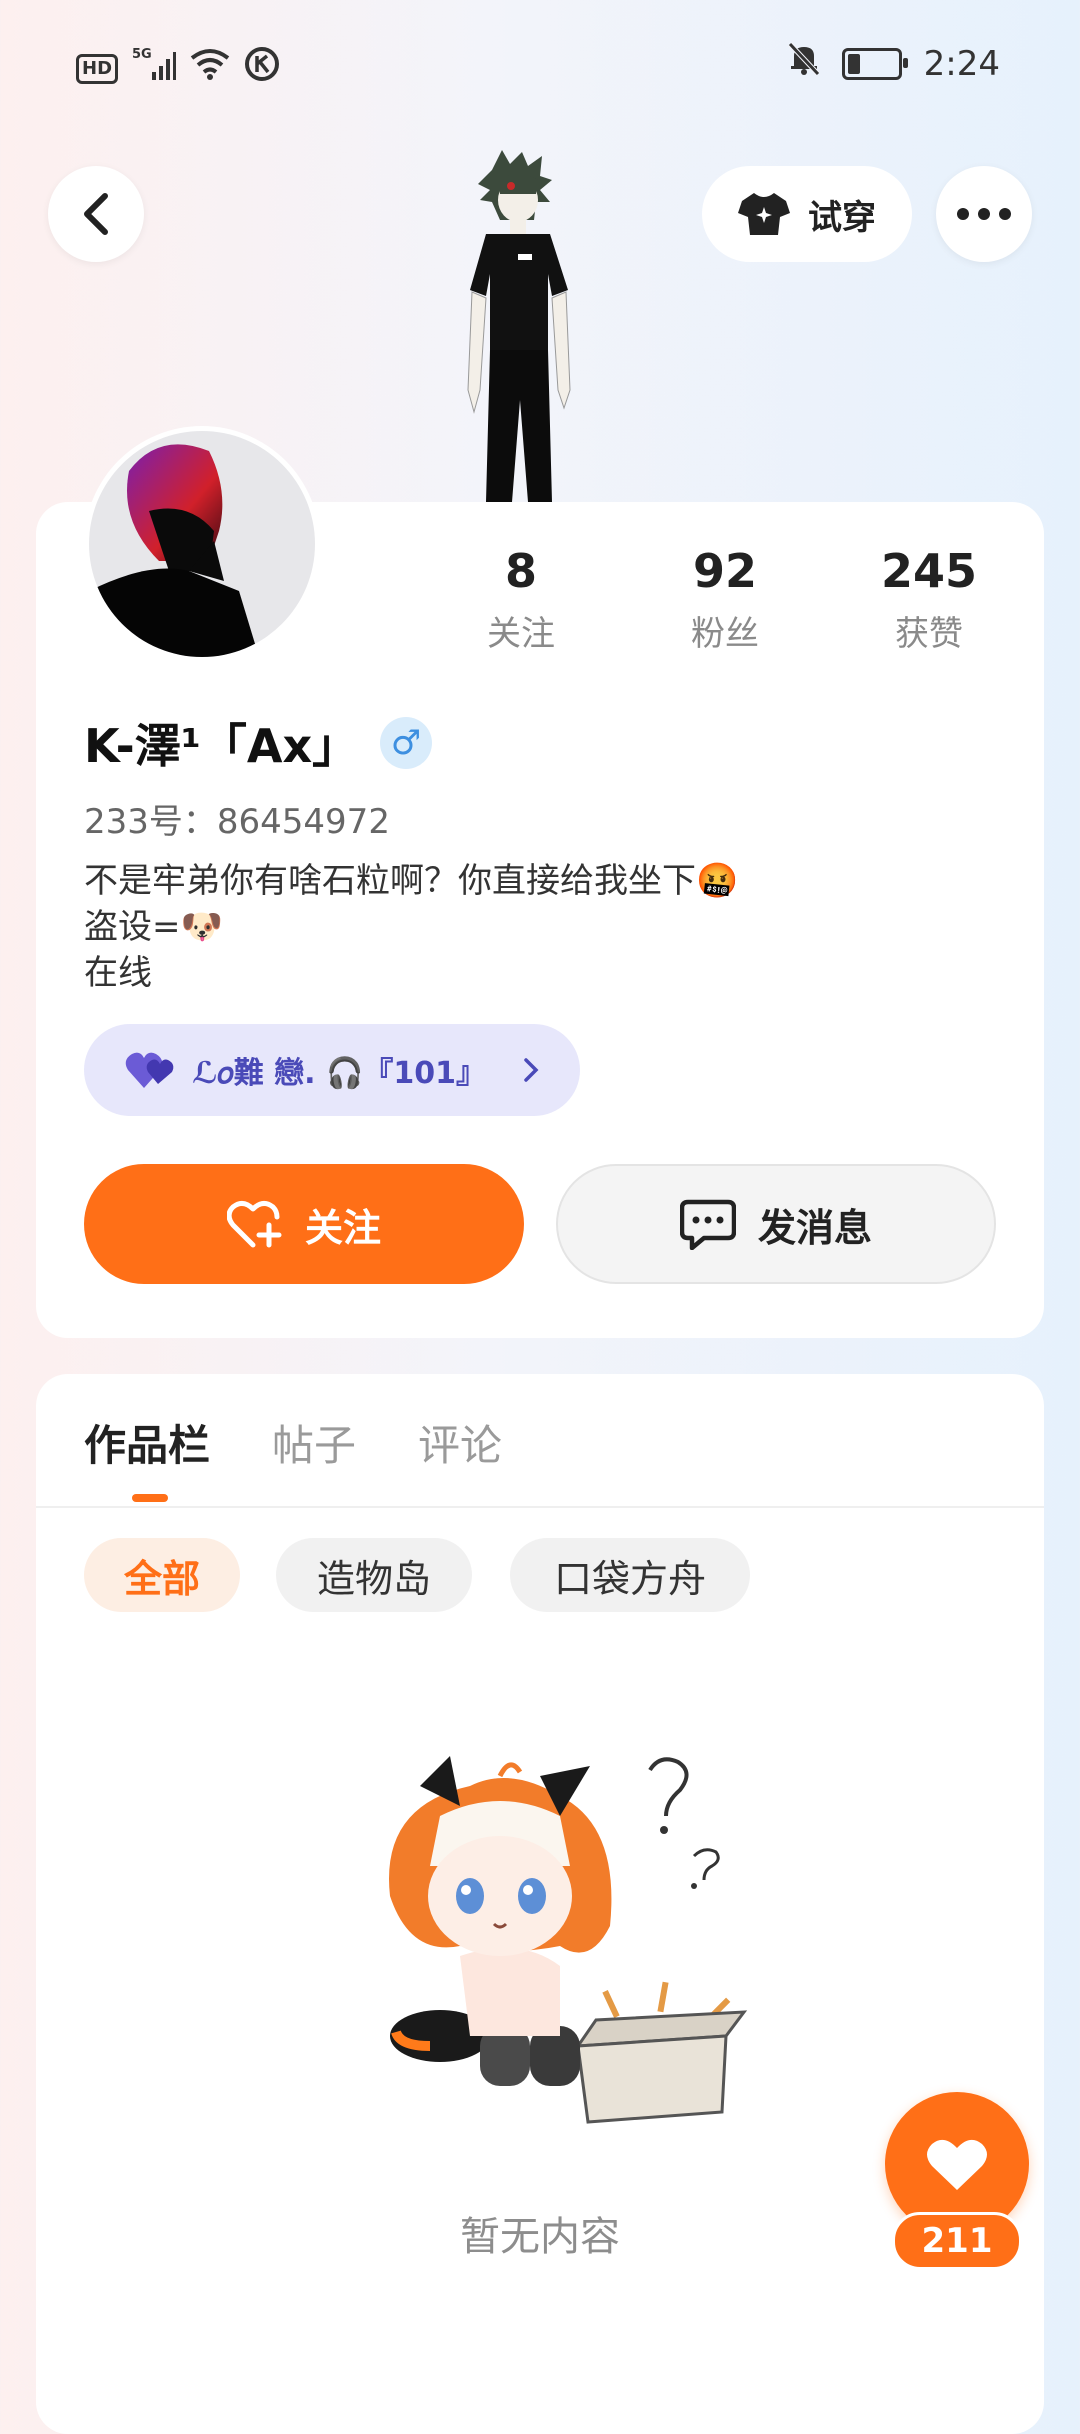 This screenshot has height=2434, width=1080. Describe the element at coordinates (842, 217) in the screenshot. I see `try-on-label: 试穿` at that location.